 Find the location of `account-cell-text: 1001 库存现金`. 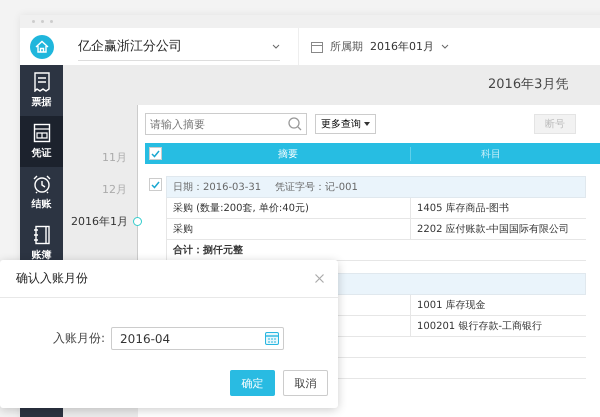

account-cell-text: 1001 库存现金 is located at coordinates (451, 305).